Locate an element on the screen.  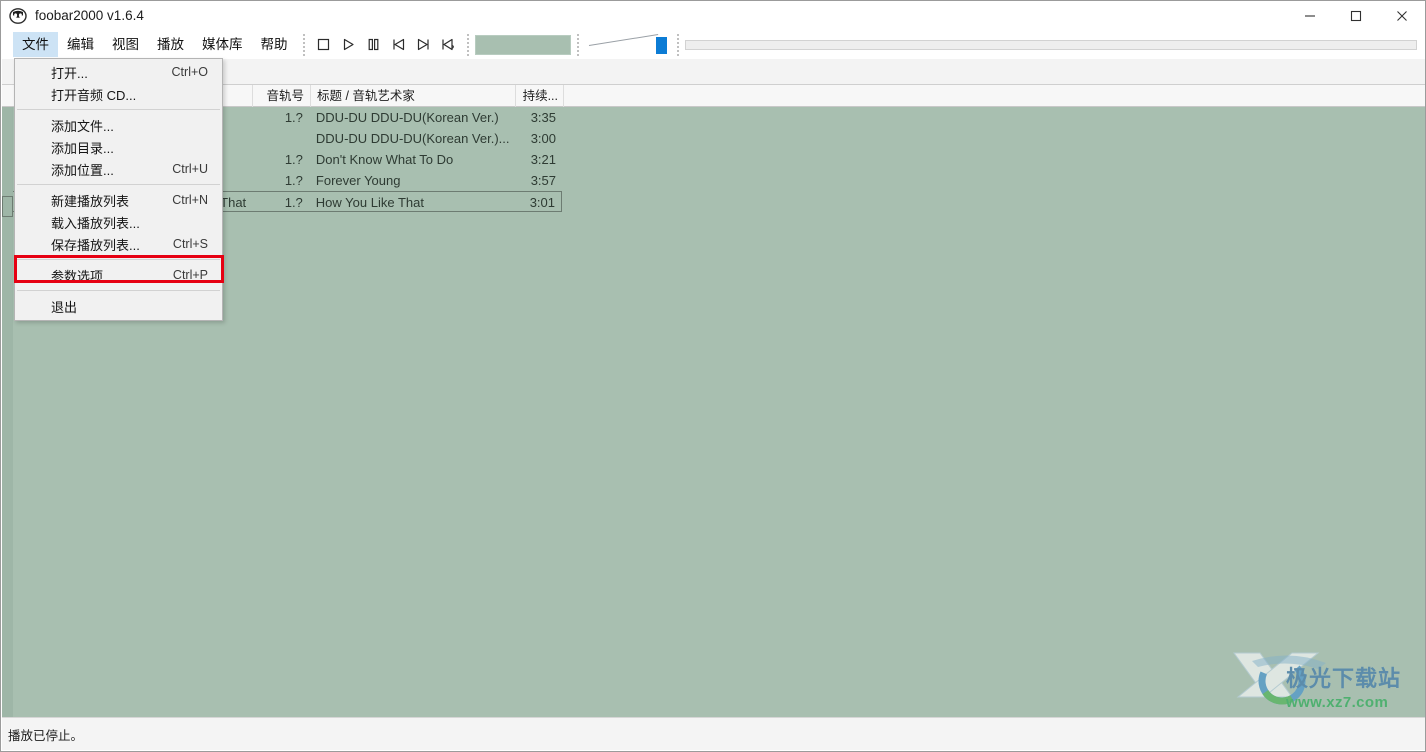
menu-save-playlist-accel: Ctrl+S is located at coordinates (190, 244).